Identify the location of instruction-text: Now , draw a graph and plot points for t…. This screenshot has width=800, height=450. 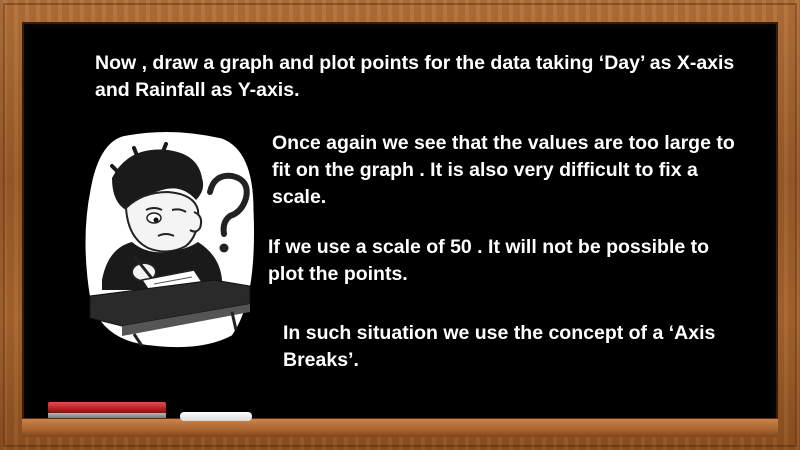
(415, 76).